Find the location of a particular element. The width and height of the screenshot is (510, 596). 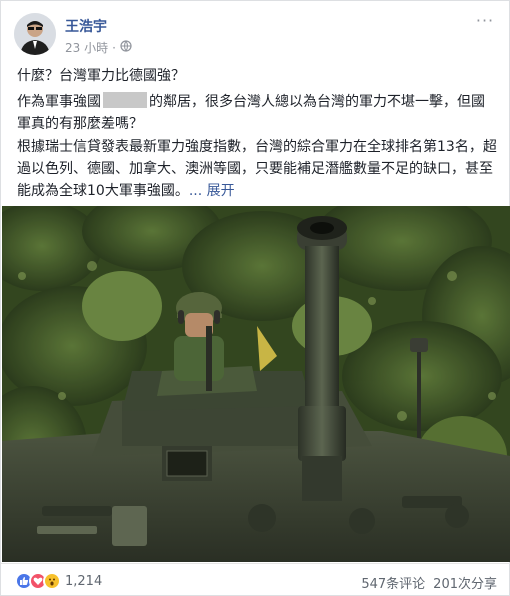

paragraph2-part-a: 作為軍事強國 is located at coordinates (59, 102).